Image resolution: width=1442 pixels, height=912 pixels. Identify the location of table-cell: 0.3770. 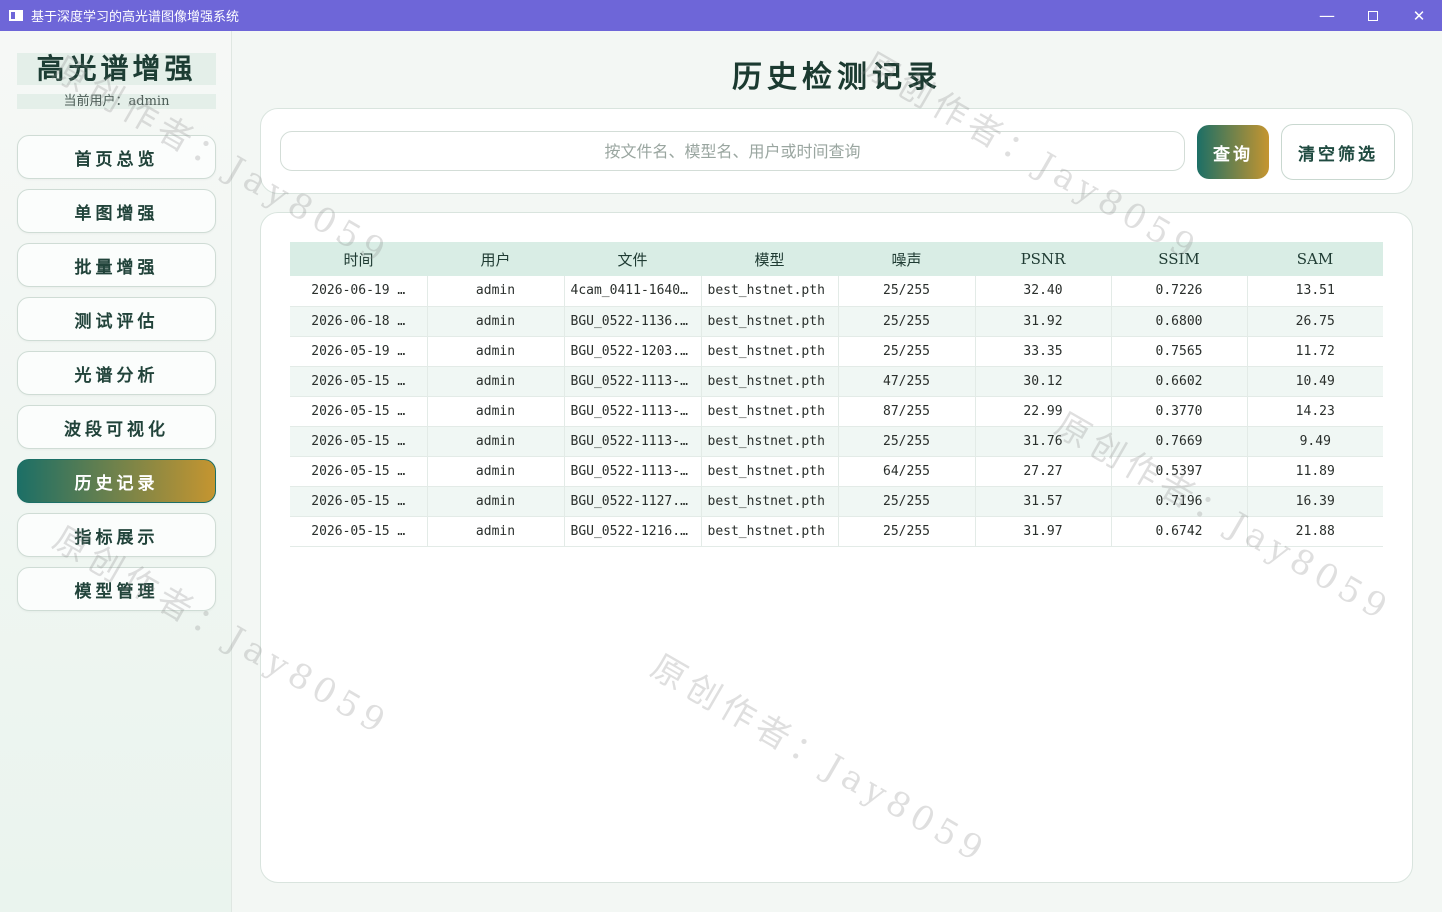
(1179, 411).